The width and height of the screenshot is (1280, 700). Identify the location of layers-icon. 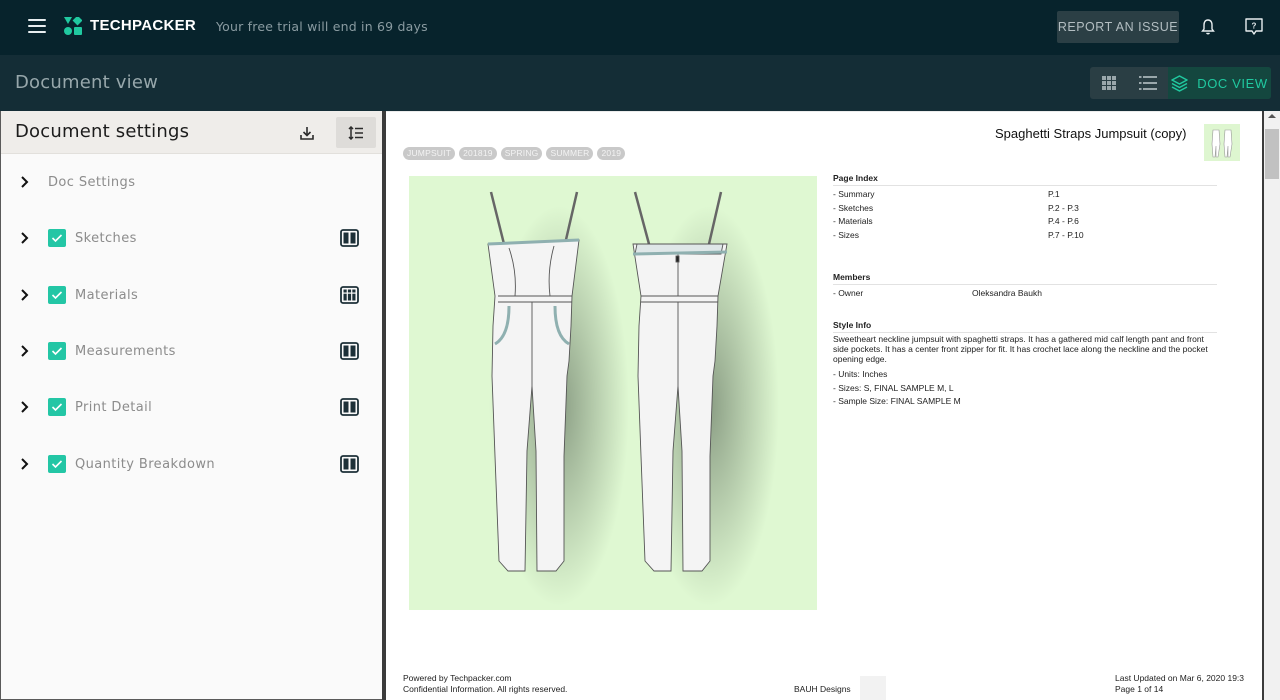
(1179, 83).